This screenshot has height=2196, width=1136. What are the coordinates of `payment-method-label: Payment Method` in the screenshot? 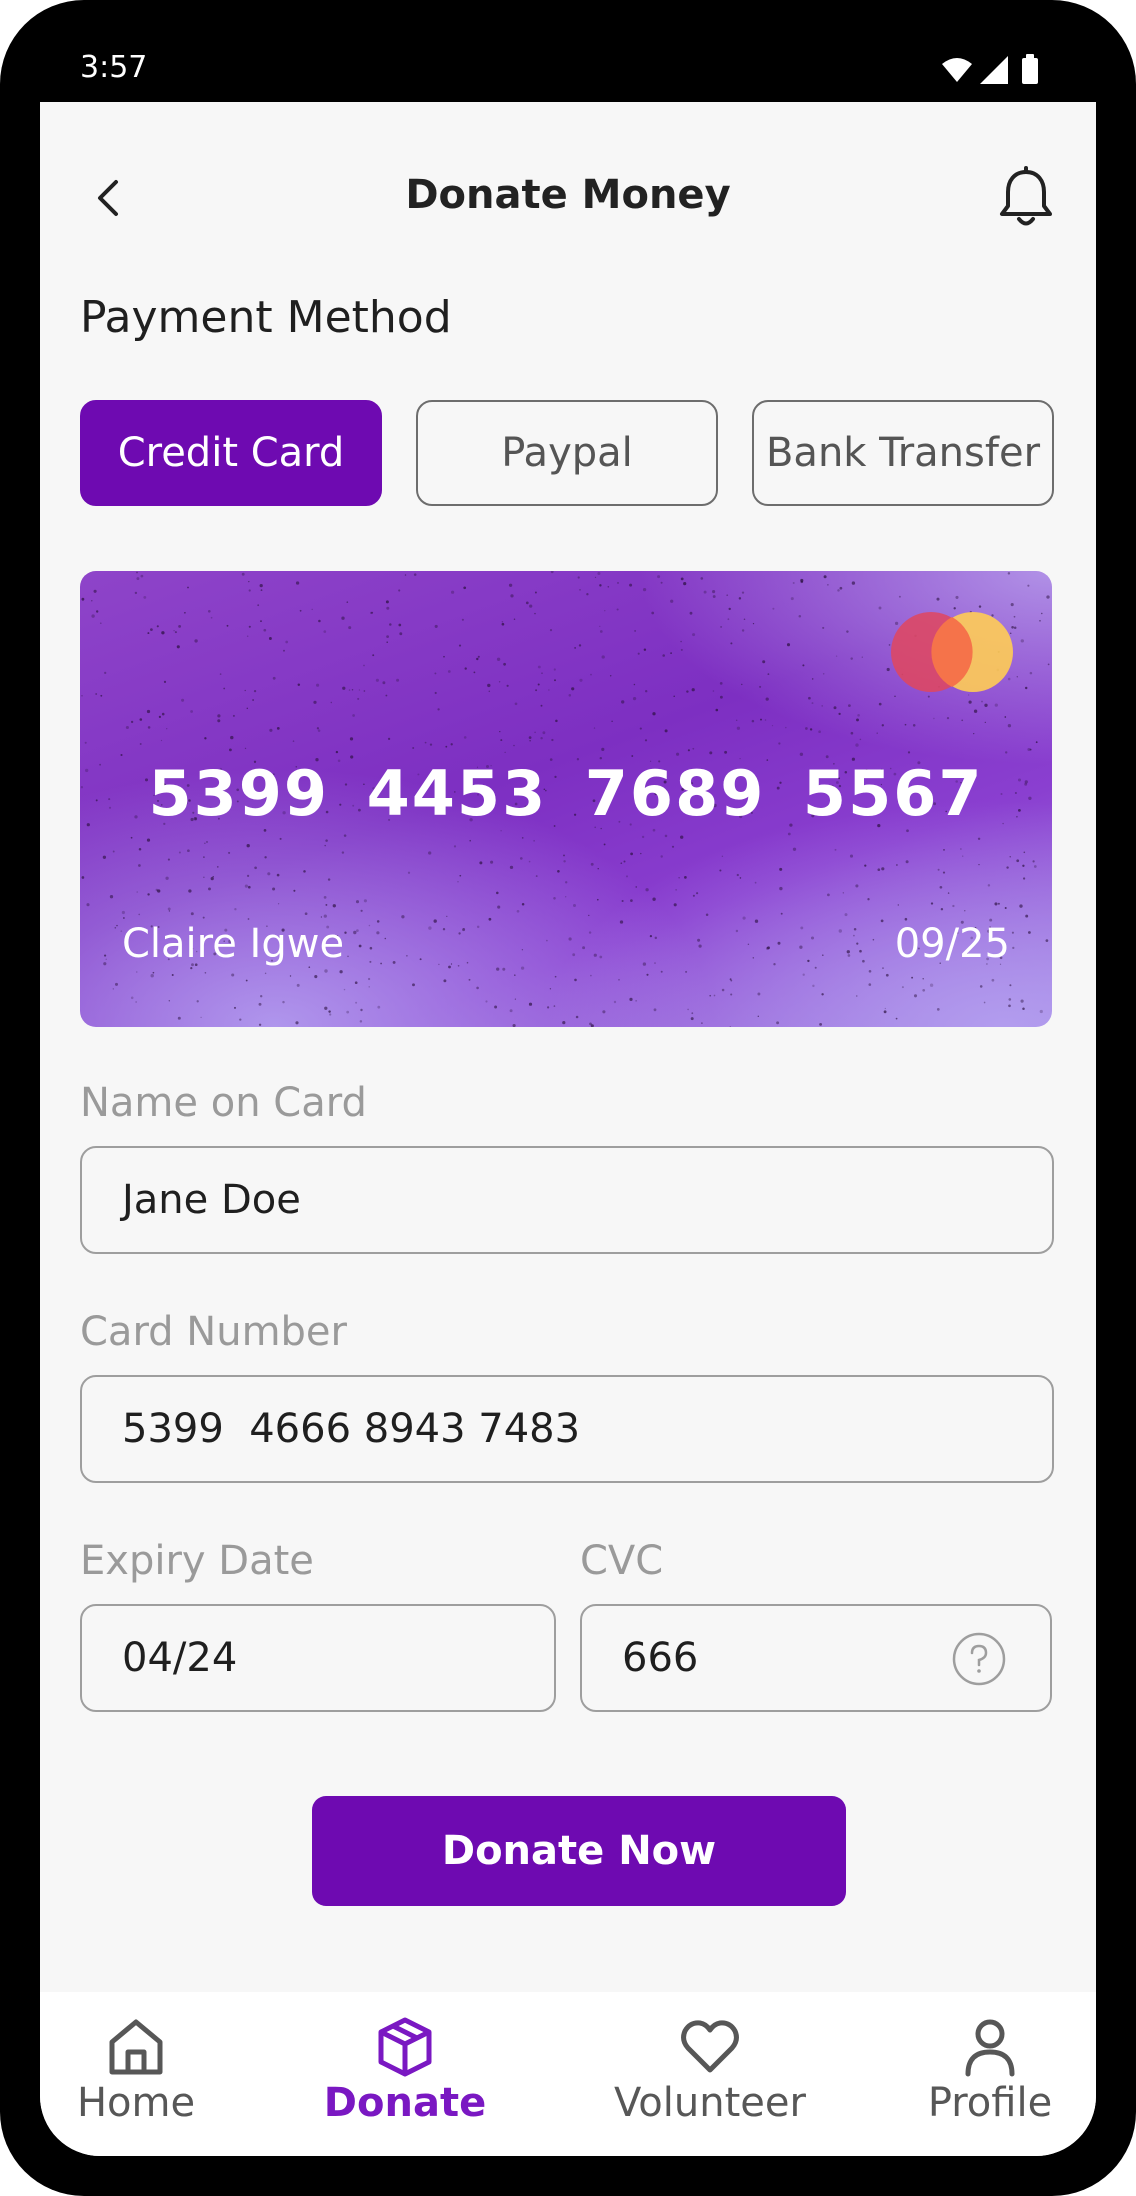 It's located at (266, 317).